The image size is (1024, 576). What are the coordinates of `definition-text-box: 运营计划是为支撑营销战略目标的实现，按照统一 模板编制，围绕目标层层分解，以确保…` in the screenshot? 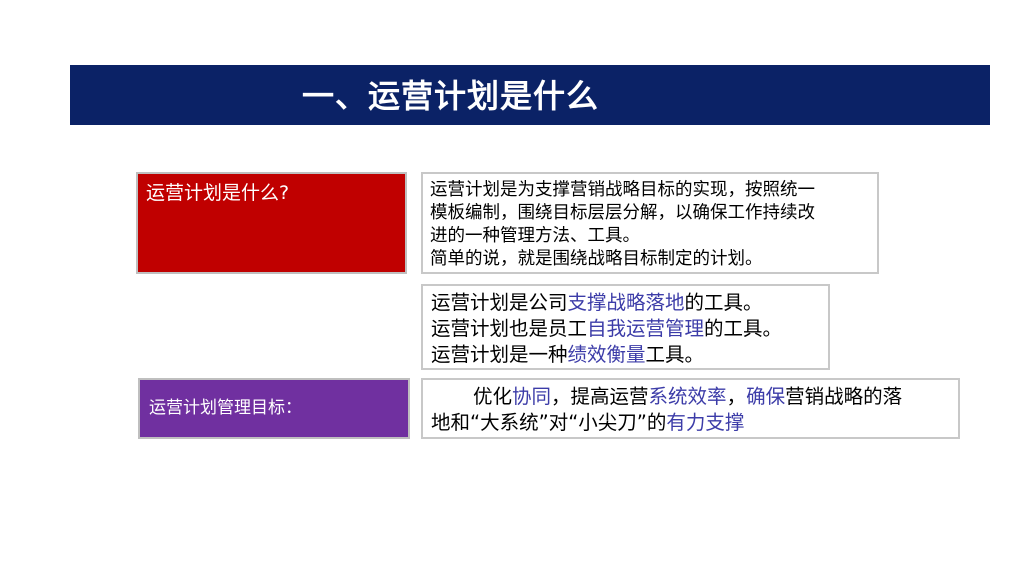 It's located at (650, 223).